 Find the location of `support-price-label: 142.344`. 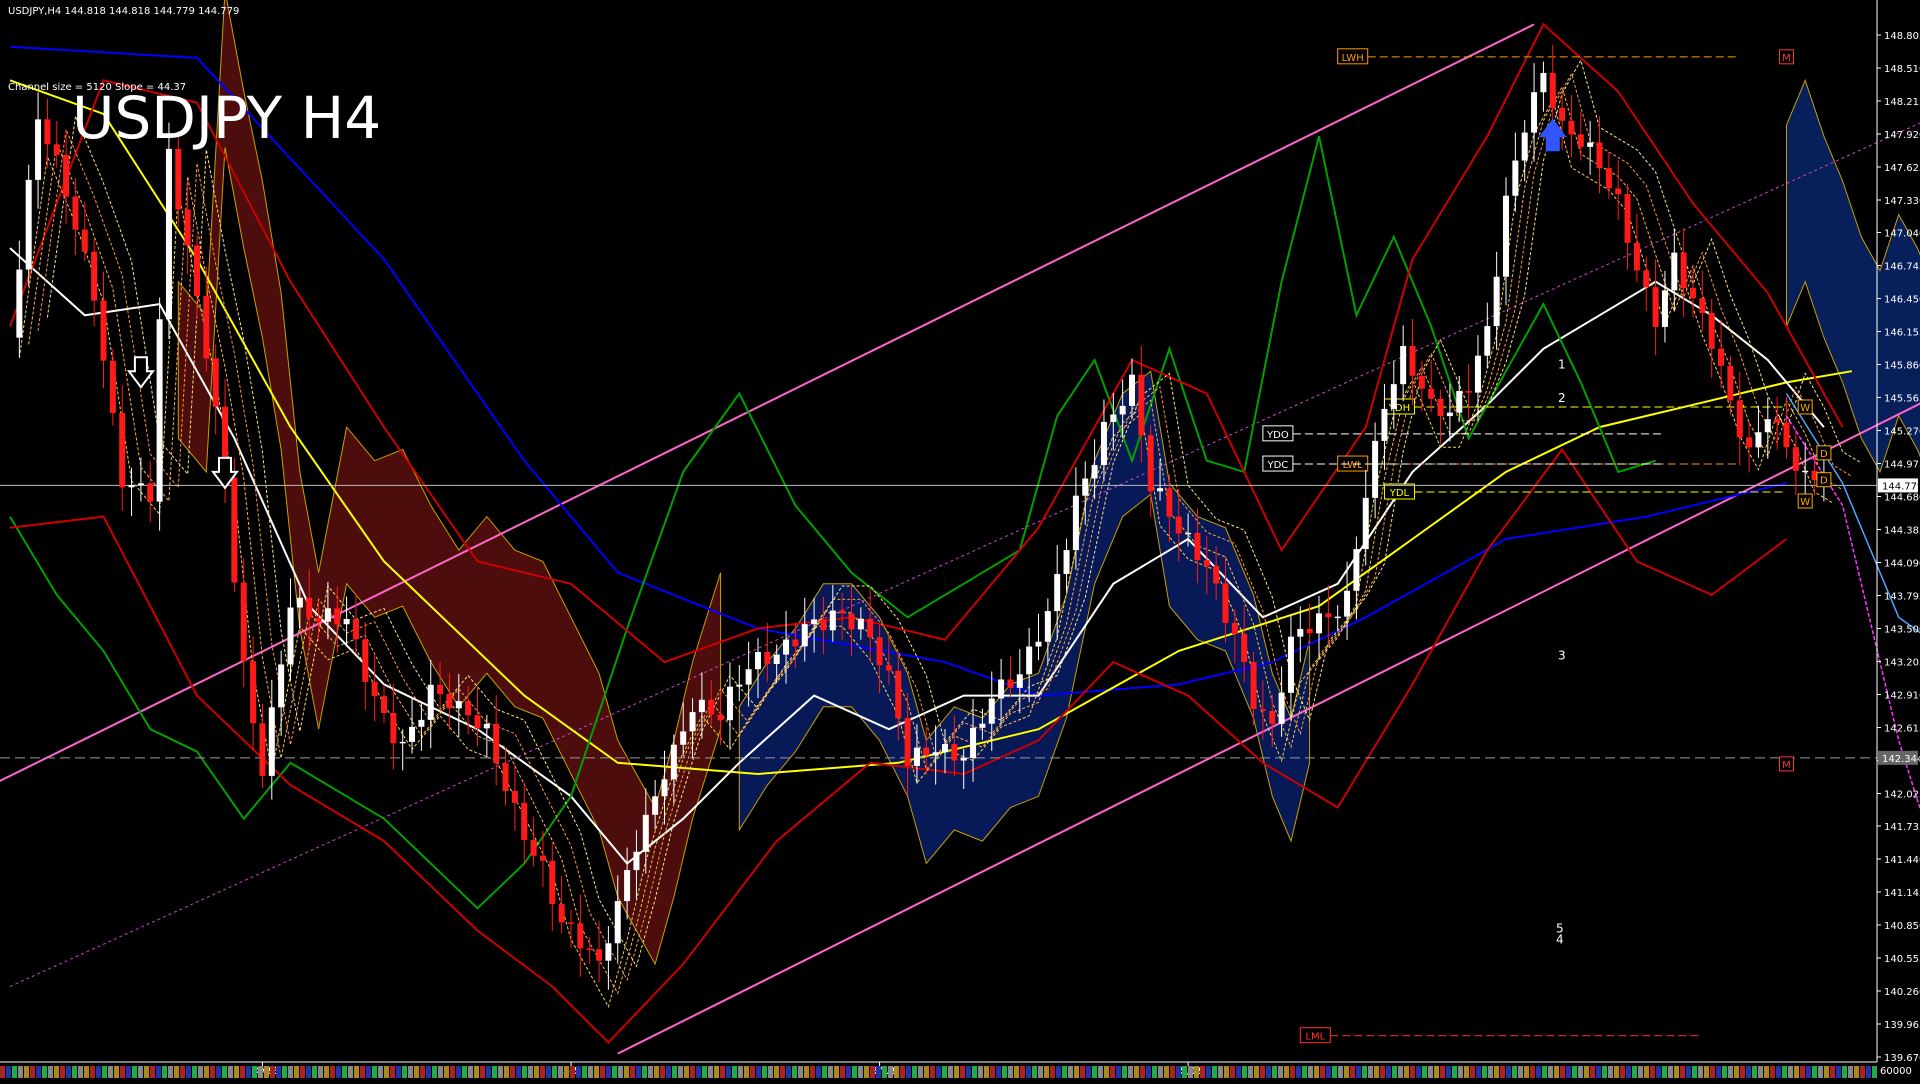

support-price-label: 142.344 is located at coordinates (1901, 759).